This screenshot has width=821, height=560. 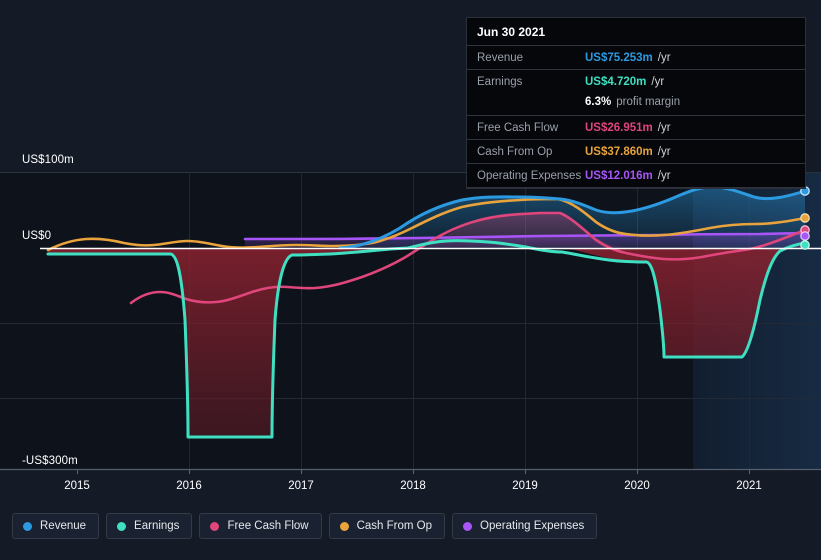 I want to click on legend-label-free-cash-flow: Free Cash Flow, so click(x=268, y=526).